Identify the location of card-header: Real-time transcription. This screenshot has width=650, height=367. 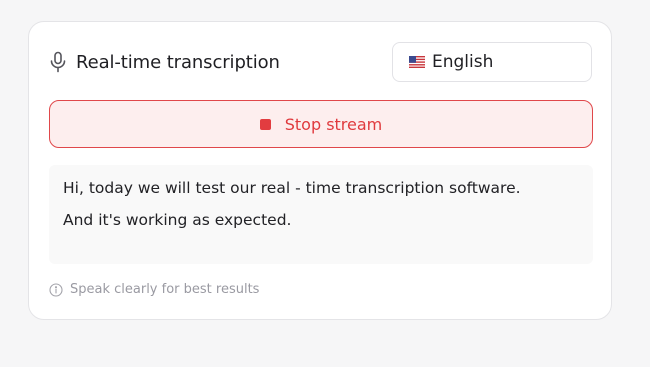
(164, 62).